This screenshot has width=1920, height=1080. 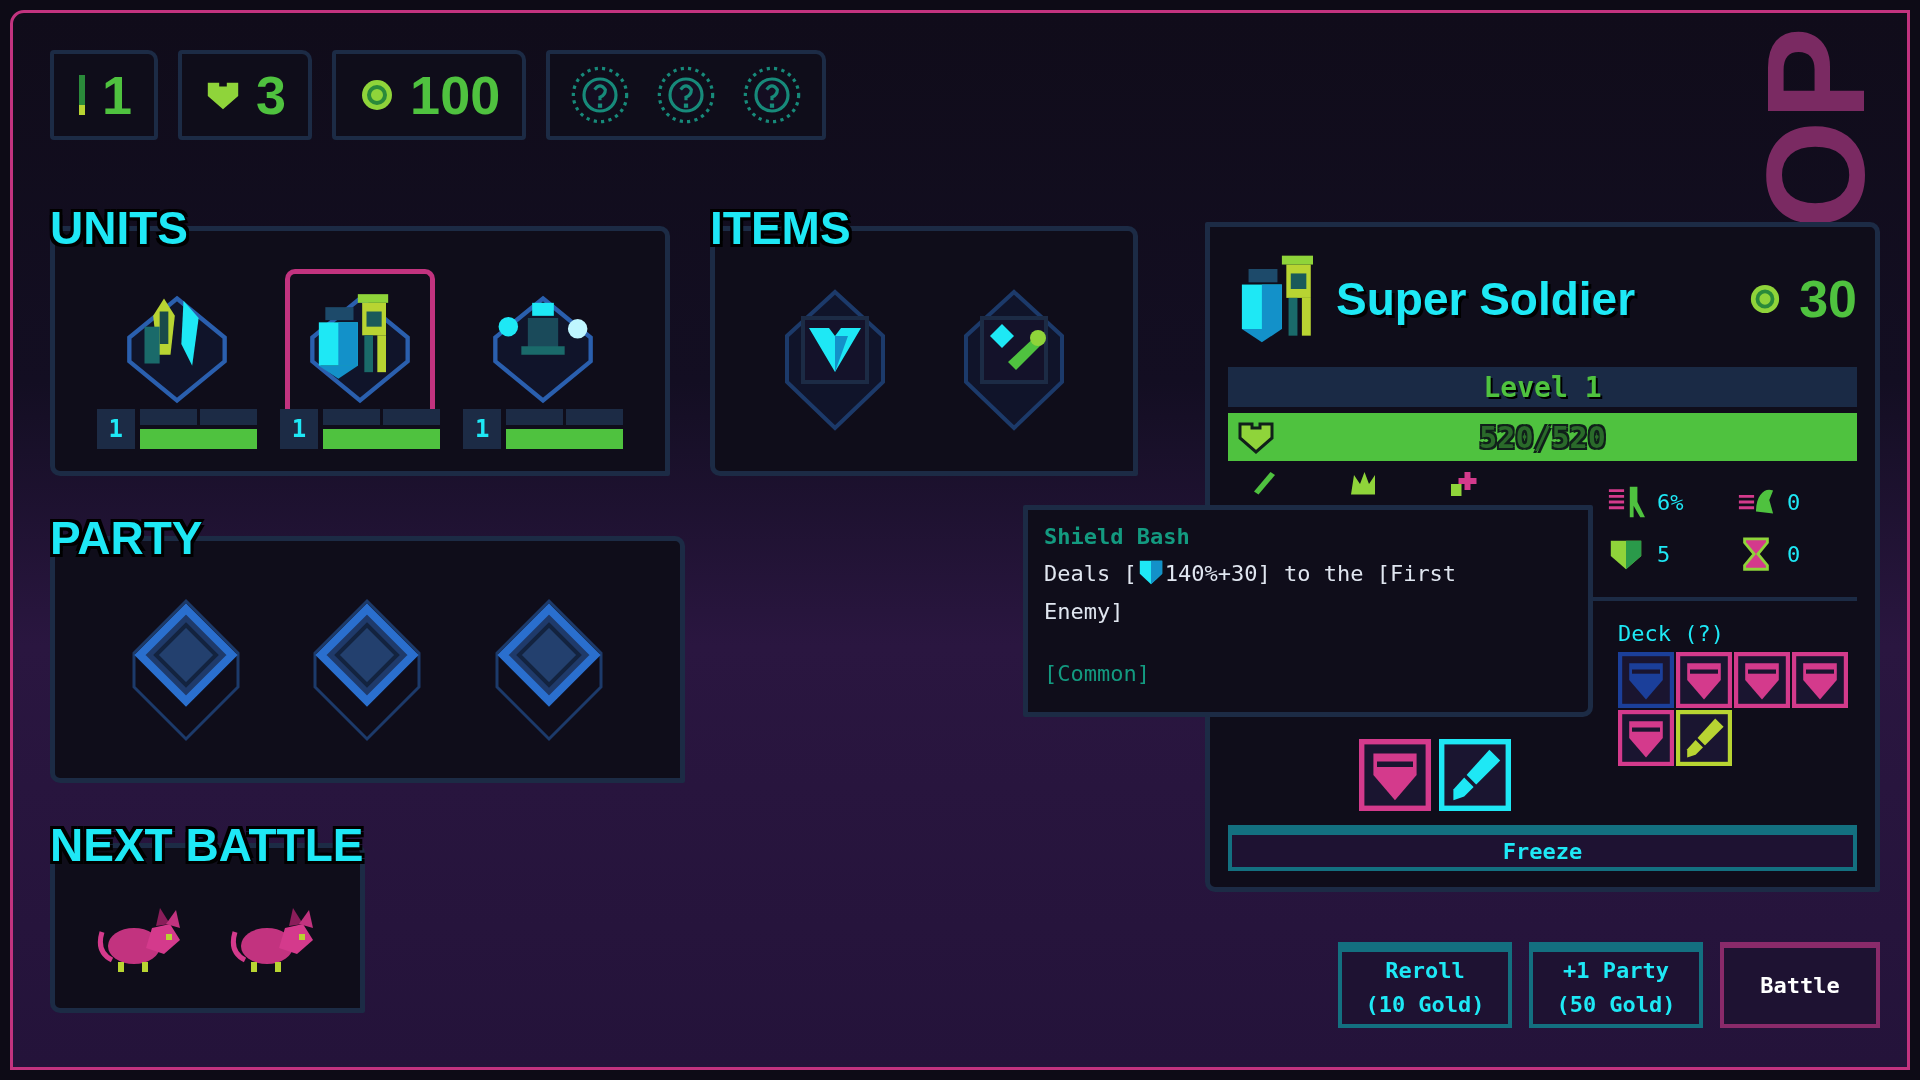 I want to click on deck-label: Deck (?), so click(x=1671, y=633).